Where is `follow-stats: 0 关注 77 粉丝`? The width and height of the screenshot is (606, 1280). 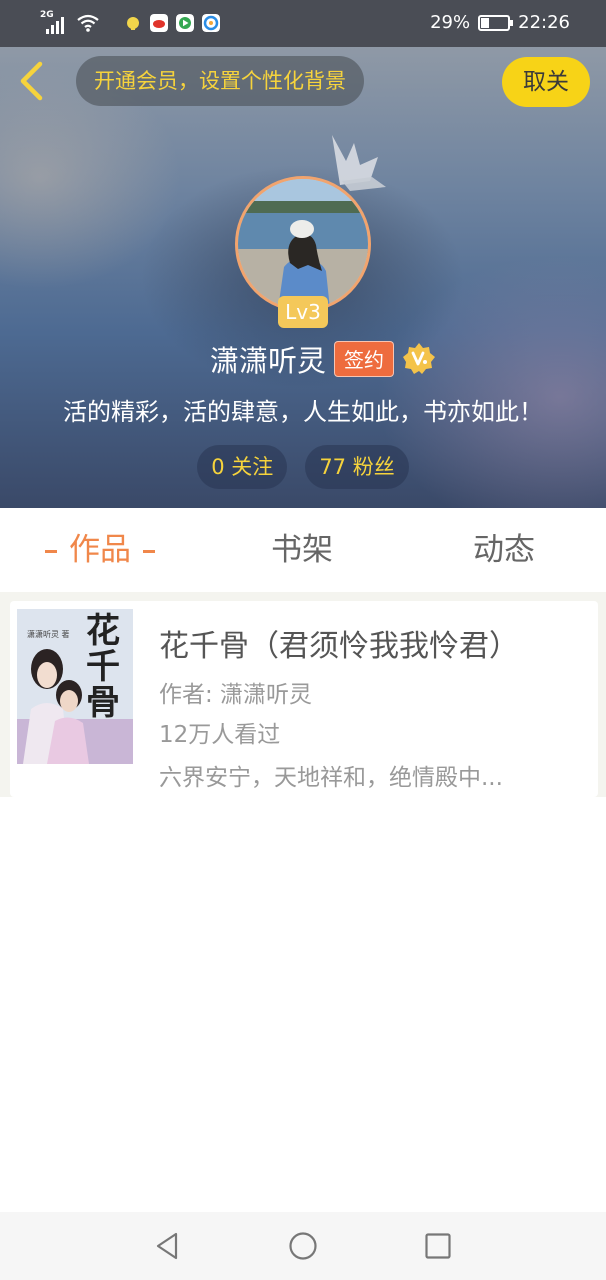 follow-stats: 0 关注 77 粉丝 is located at coordinates (303, 467).